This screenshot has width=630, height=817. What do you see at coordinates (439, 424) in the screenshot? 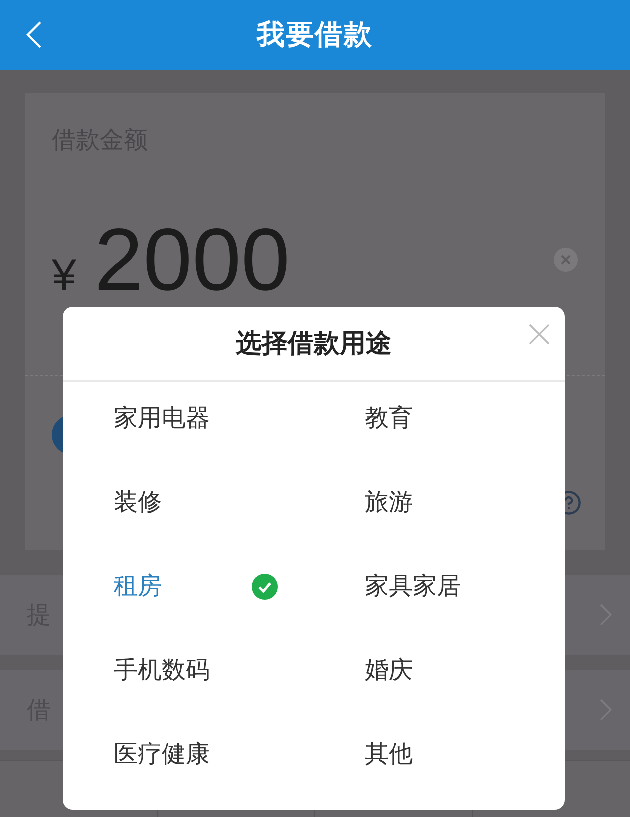
I see `option-item: 教育` at bounding box center [439, 424].